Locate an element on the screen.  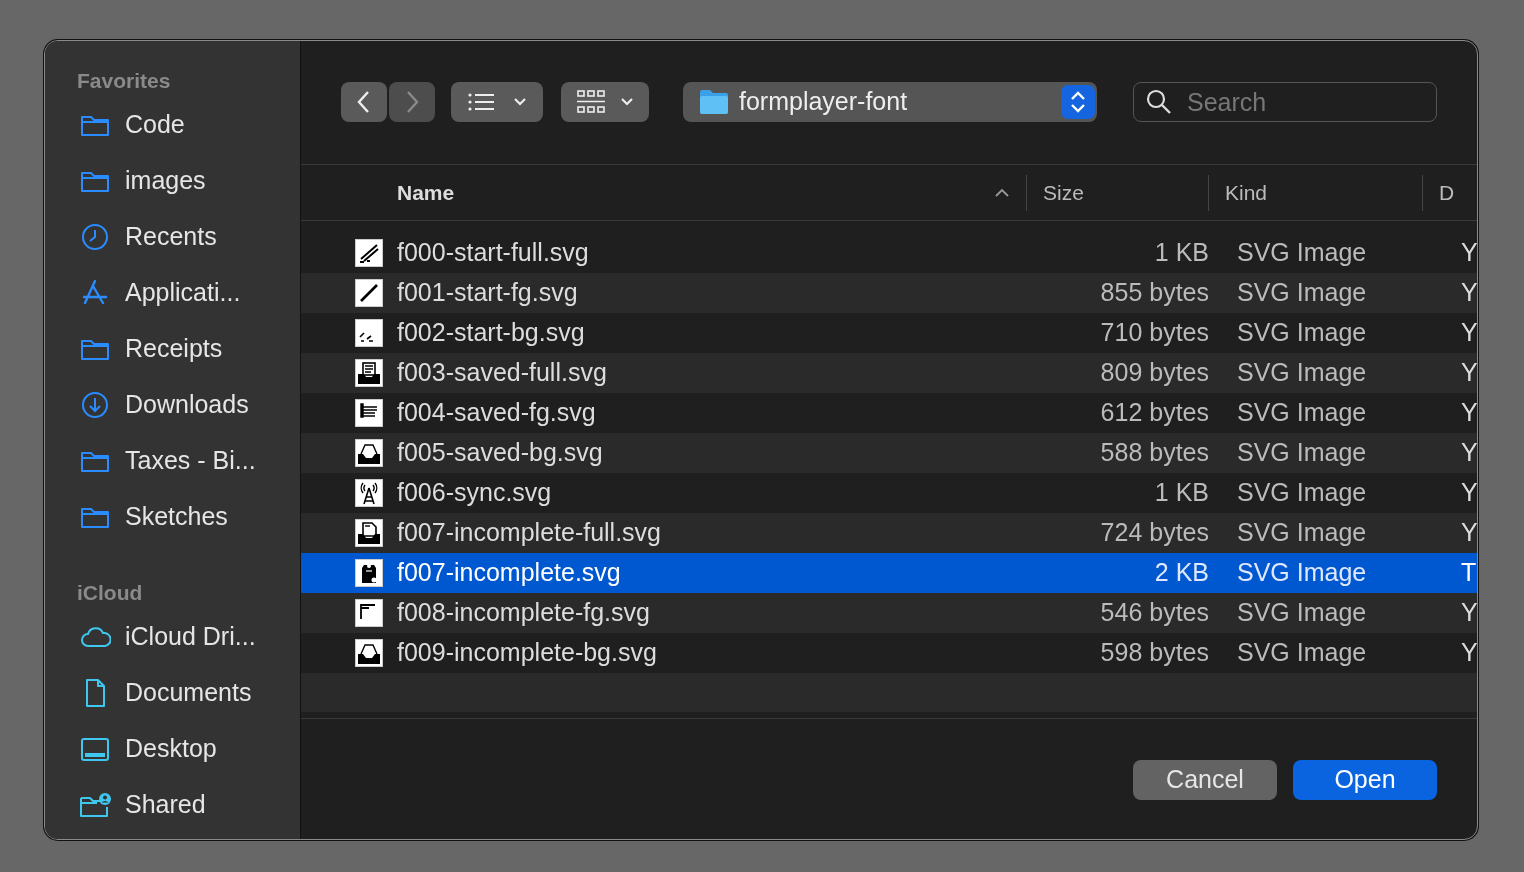
file-size: 809 bytes is located at coordinates (1154, 373).